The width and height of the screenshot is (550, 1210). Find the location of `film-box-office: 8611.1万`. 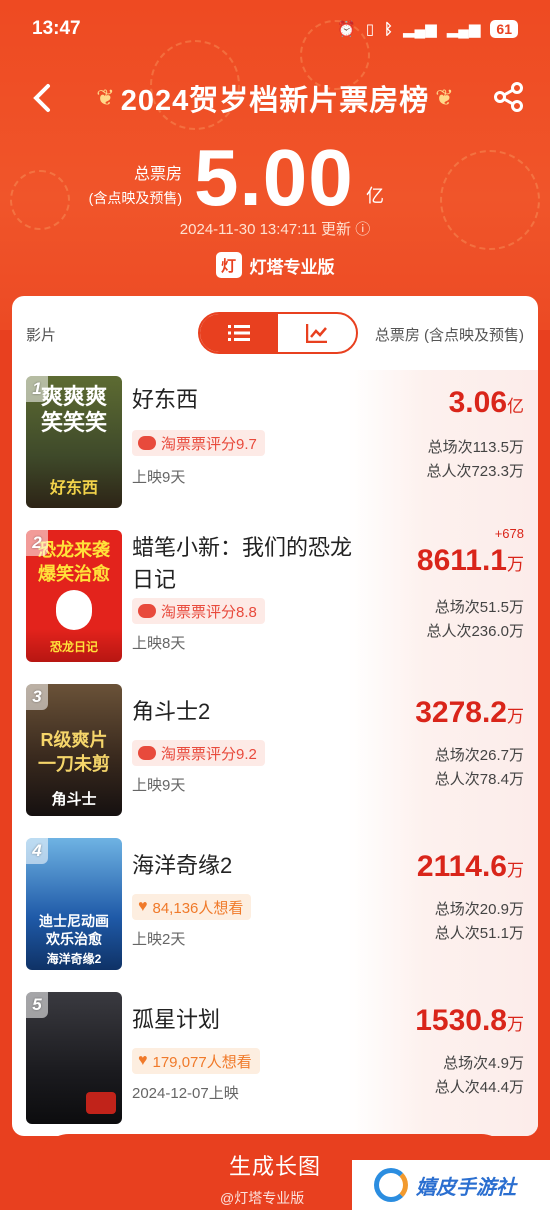

film-box-office: 8611.1万 is located at coordinates (470, 561).